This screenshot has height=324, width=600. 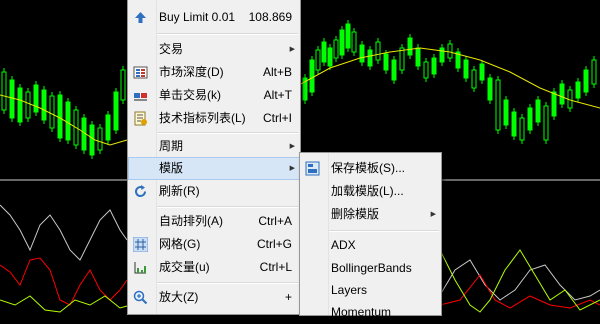 What do you see at coordinates (361, 312) in the screenshot?
I see `template-momentum-label: Momentum` at bounding box center [361, 312].